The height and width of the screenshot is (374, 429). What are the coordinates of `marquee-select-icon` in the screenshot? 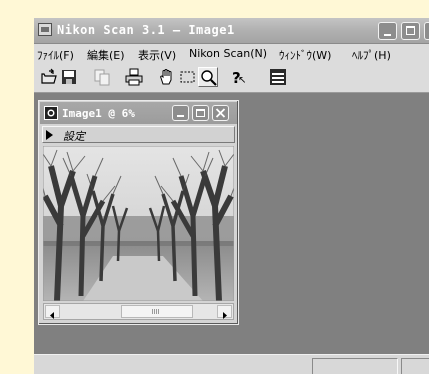 It's located at (187, 77).